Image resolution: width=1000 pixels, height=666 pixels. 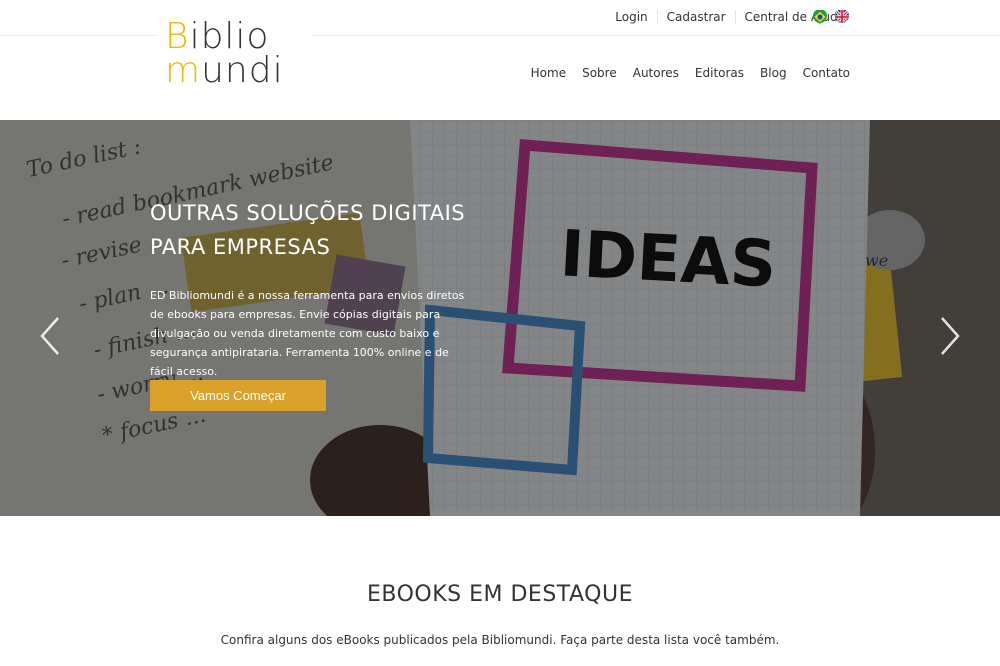 What do you see at coordinates (719, 73) in the screenshot?
I see `nav-publishers: Editoras` at bounding box center [719, 73].